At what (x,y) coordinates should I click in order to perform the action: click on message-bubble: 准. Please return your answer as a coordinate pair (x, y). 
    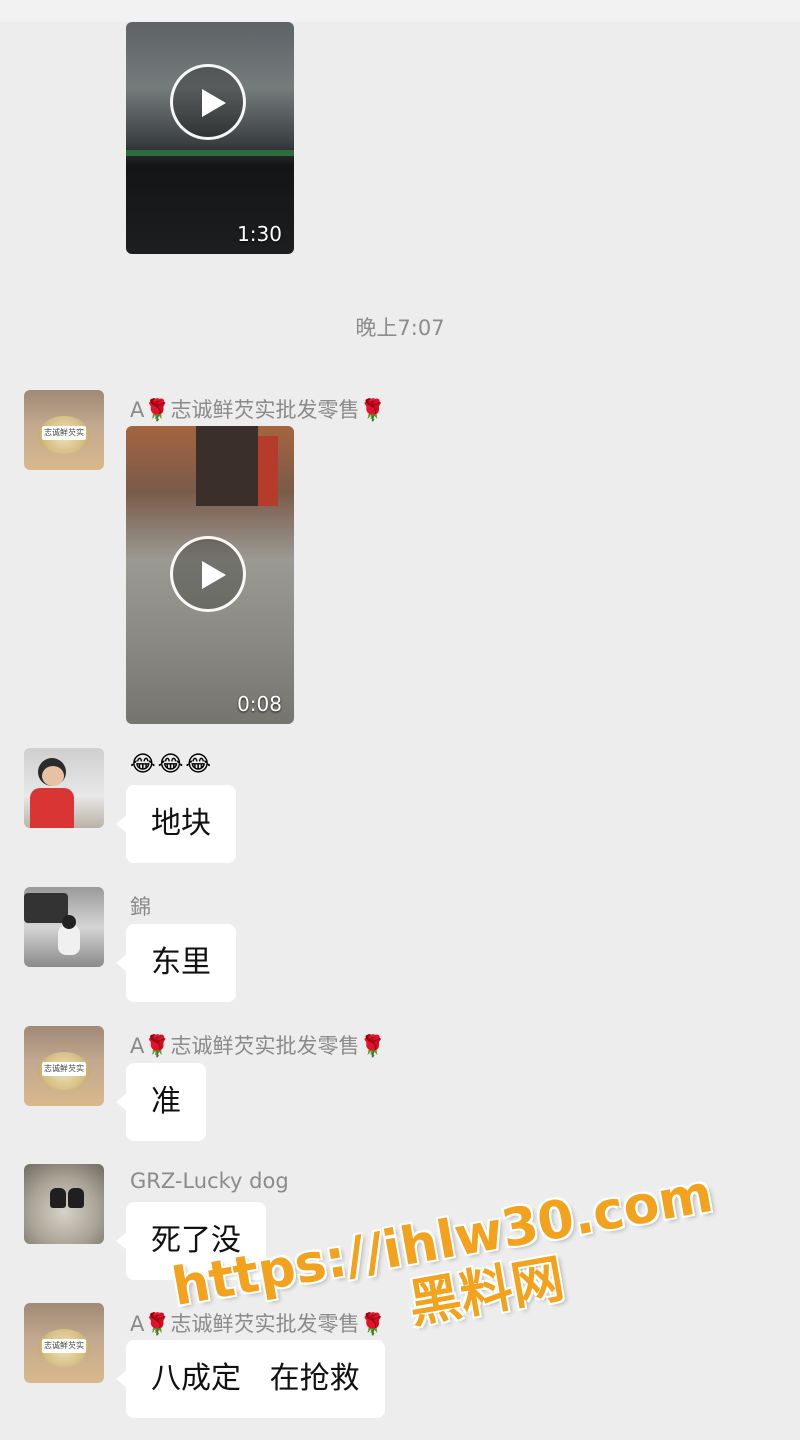
    Looking at the image, I should click on (161, 1102).